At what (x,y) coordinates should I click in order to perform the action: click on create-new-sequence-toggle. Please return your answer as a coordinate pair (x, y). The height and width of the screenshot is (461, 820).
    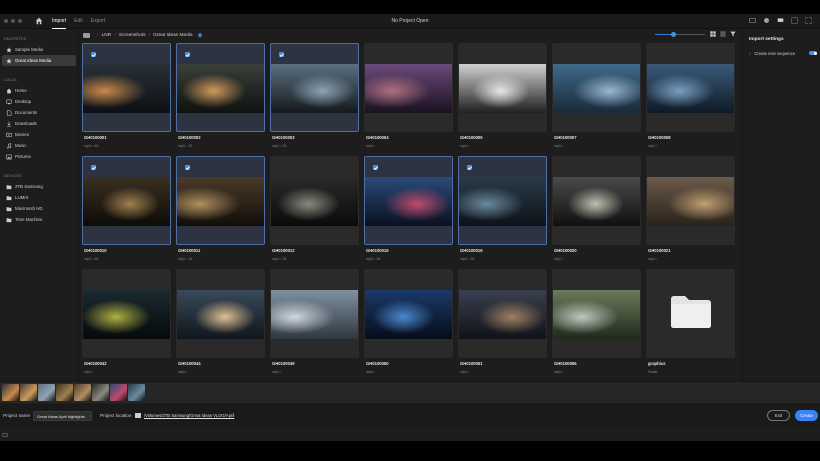
    Looking at the image, I should click on (813, 53).